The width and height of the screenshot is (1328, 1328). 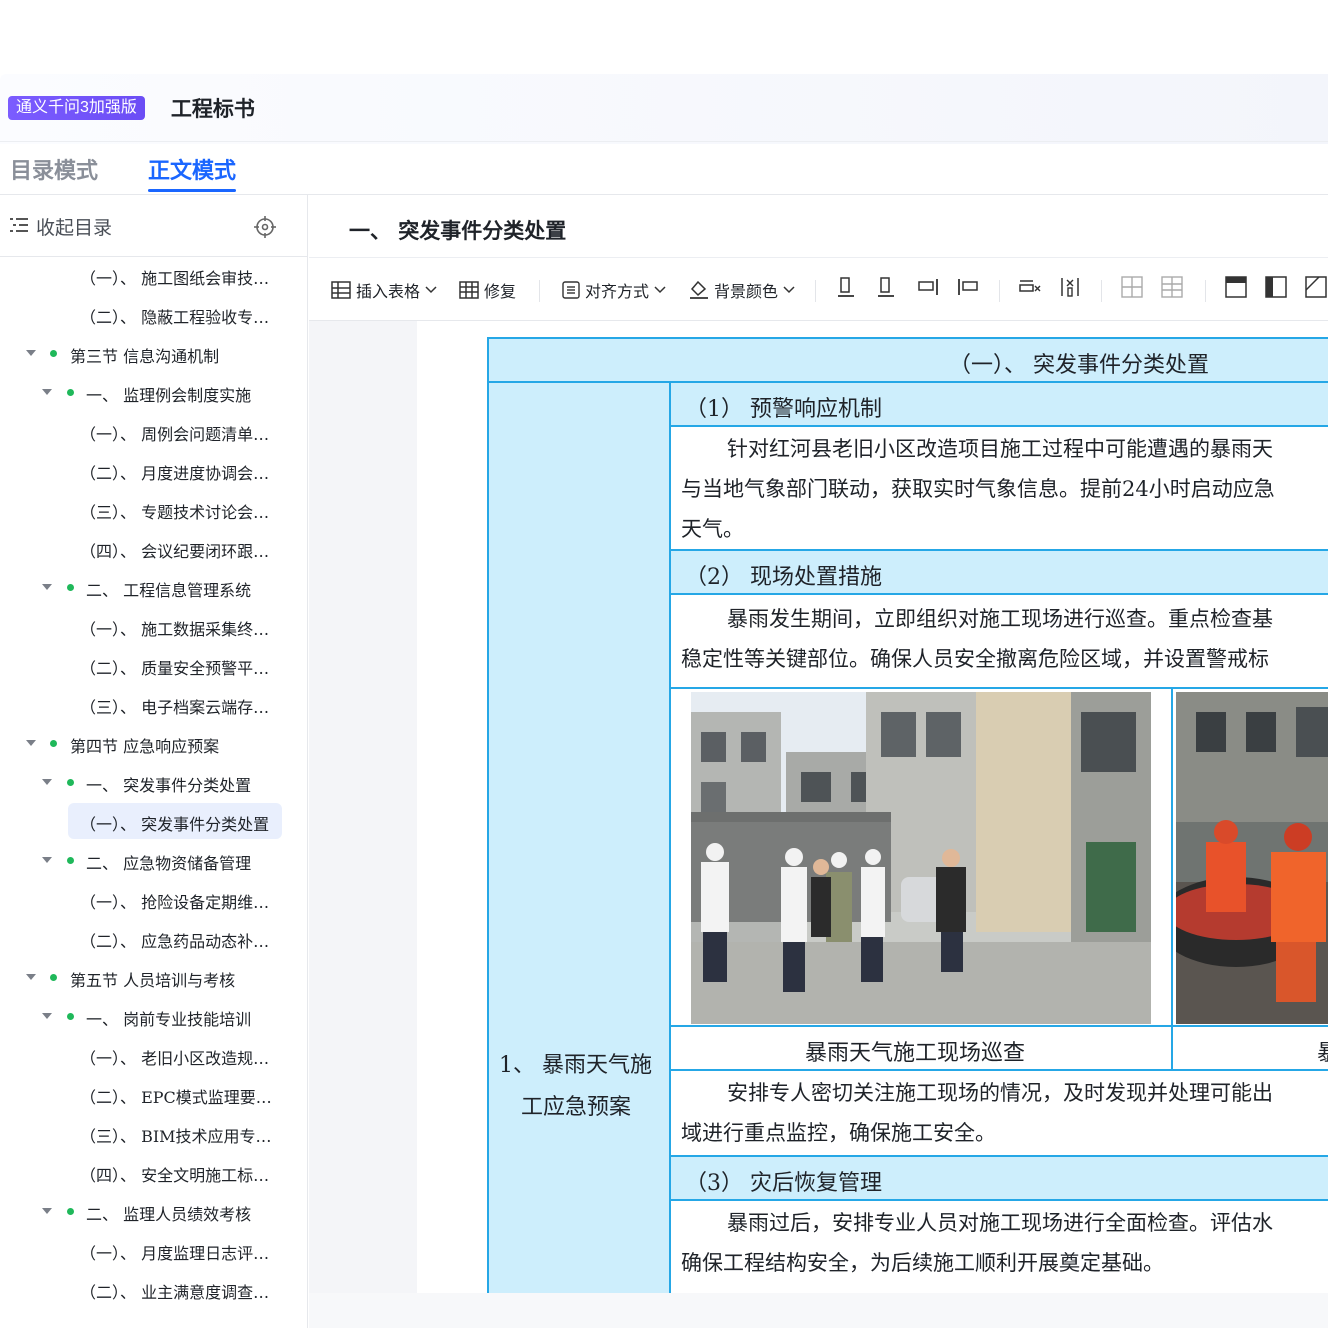 I want to click on split-cells-icon, so click(x=1172, y=287).